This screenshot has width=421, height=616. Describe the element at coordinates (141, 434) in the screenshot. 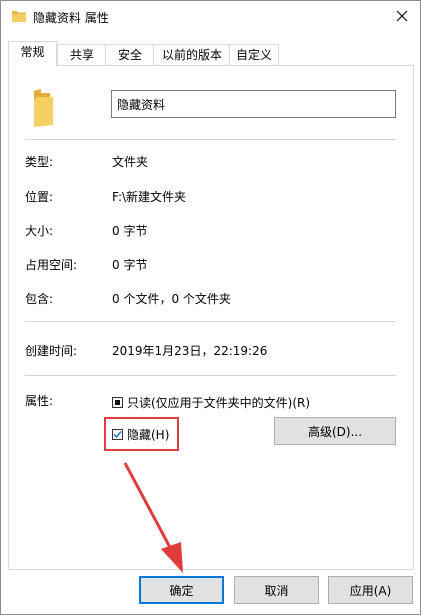

I see `annotation-highlight-box` at that location.